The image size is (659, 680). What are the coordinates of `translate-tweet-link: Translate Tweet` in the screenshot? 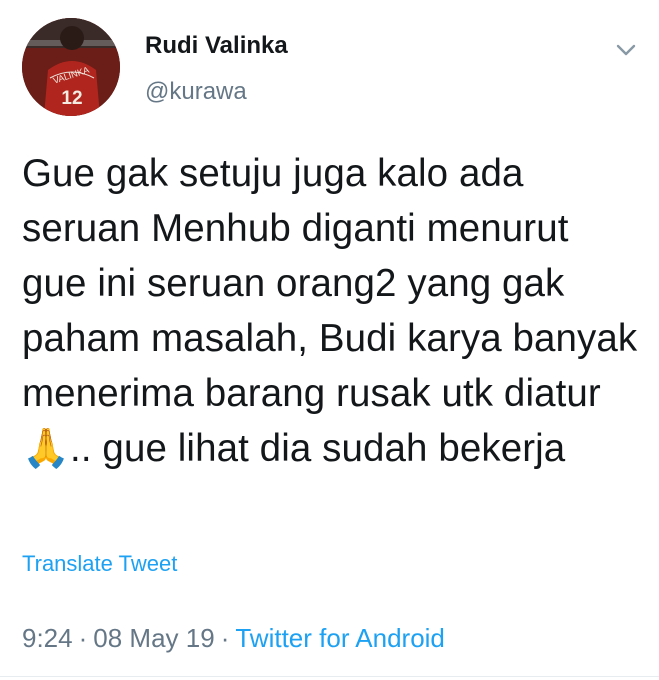 It's located at (99, 564).